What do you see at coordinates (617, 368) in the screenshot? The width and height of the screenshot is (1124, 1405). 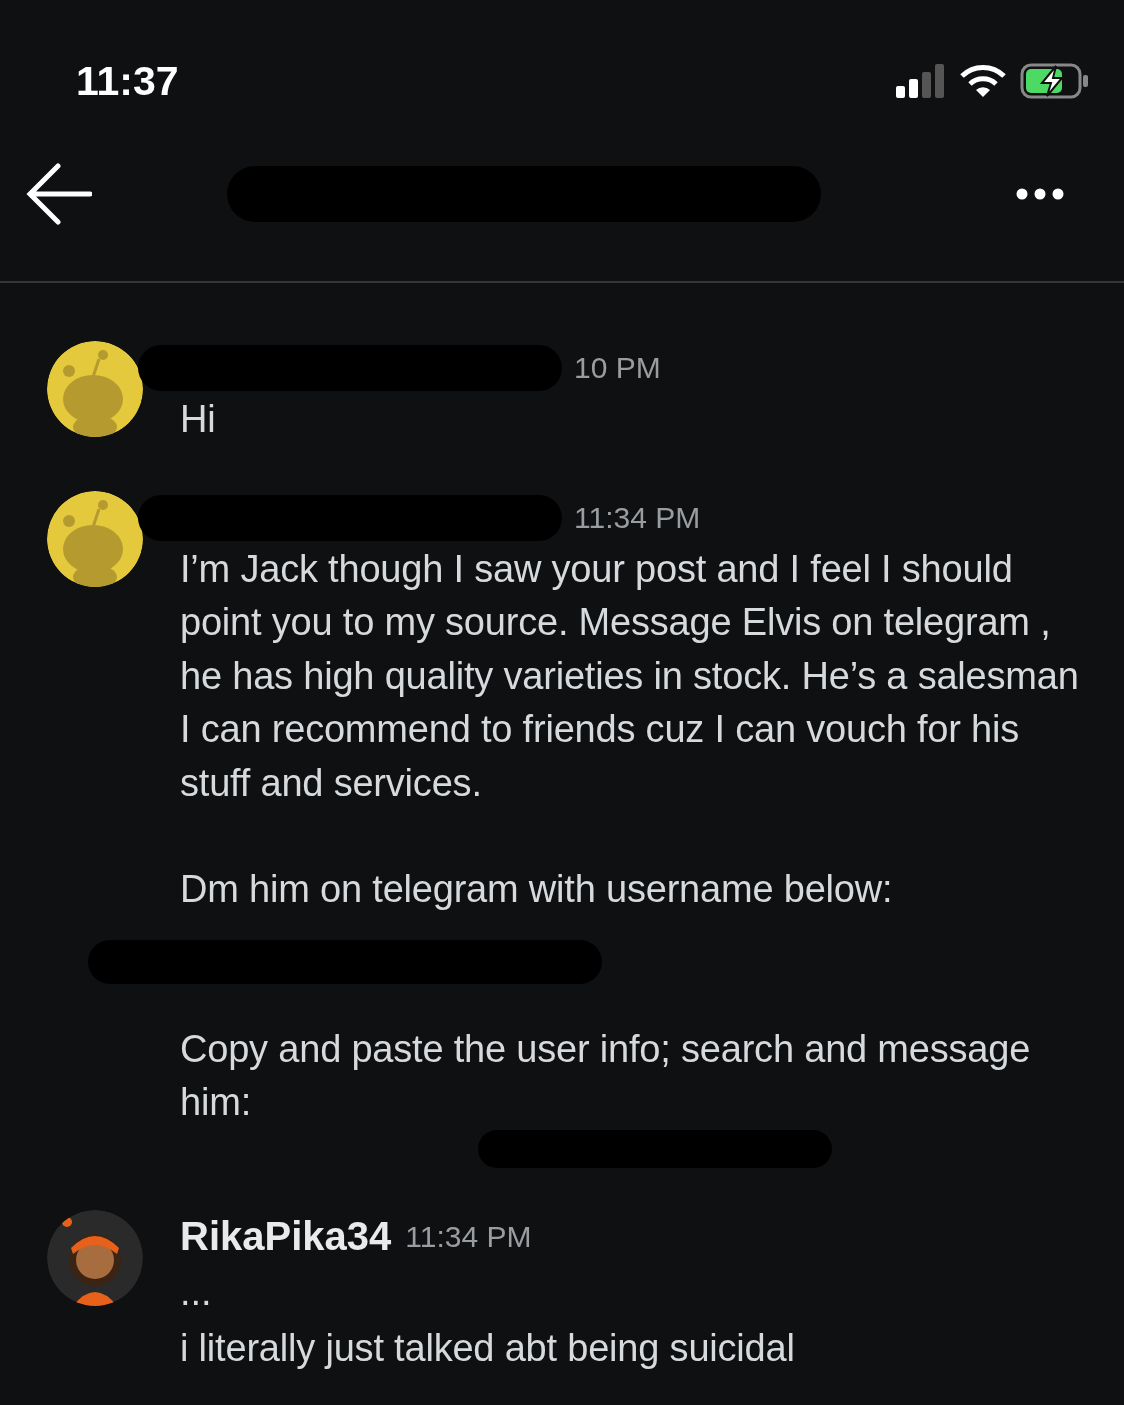 I see `message-time: 10 PM` at bounding box center [617, 368].